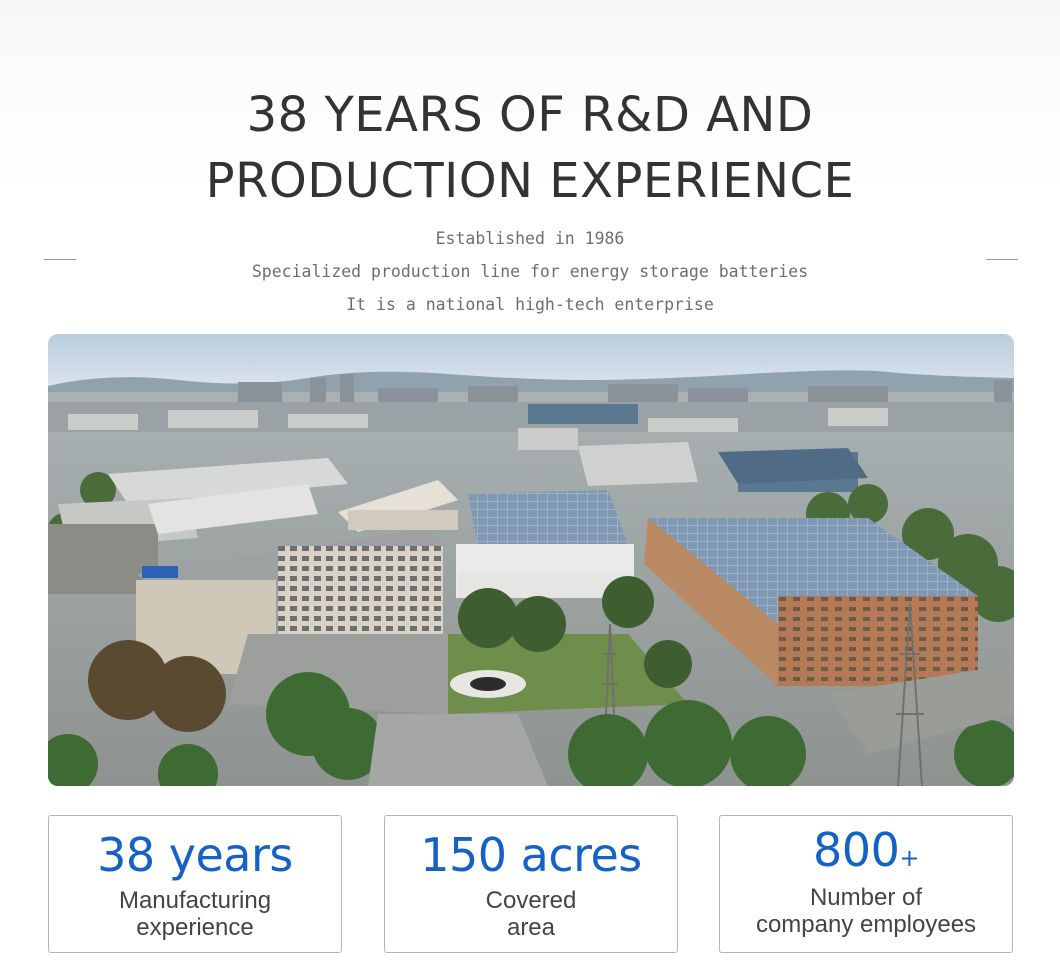 The image size is (1060, 974). I want to click on page-title-line-1: 38 YEARS OF R&D AND, so click(530, 115).